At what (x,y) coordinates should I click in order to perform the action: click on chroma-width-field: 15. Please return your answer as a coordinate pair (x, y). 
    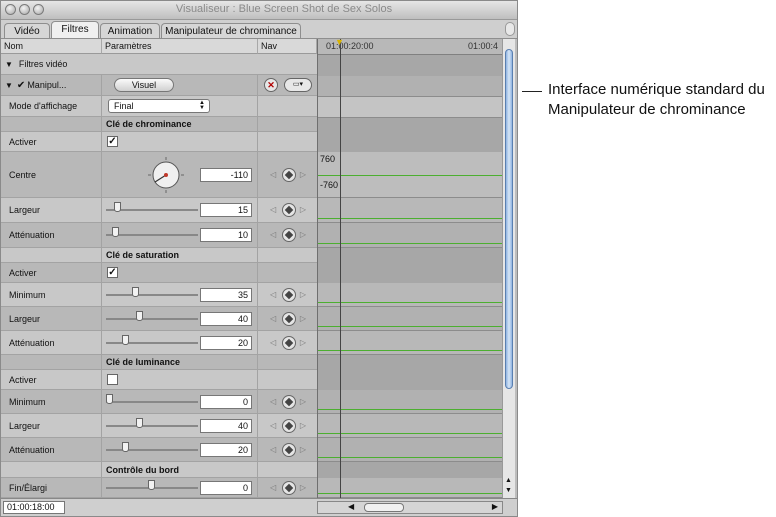
    Looking at the image, I should click on (226, 210).